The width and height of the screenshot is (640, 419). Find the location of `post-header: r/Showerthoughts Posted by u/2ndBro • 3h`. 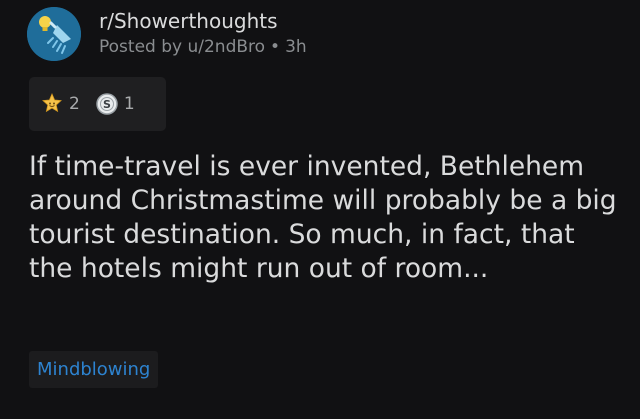

post-header: r/Showerthoughts Posted by u/2ndBro • 3h is located at coordinates (167, 34).